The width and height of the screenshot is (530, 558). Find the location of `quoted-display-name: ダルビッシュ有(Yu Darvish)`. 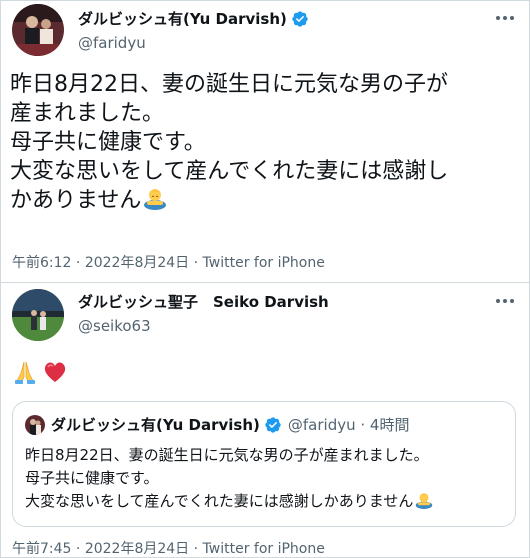

quoted-display-name: ダルビッシュ有(Yu Darvish) is located at coordinates (155, 424).